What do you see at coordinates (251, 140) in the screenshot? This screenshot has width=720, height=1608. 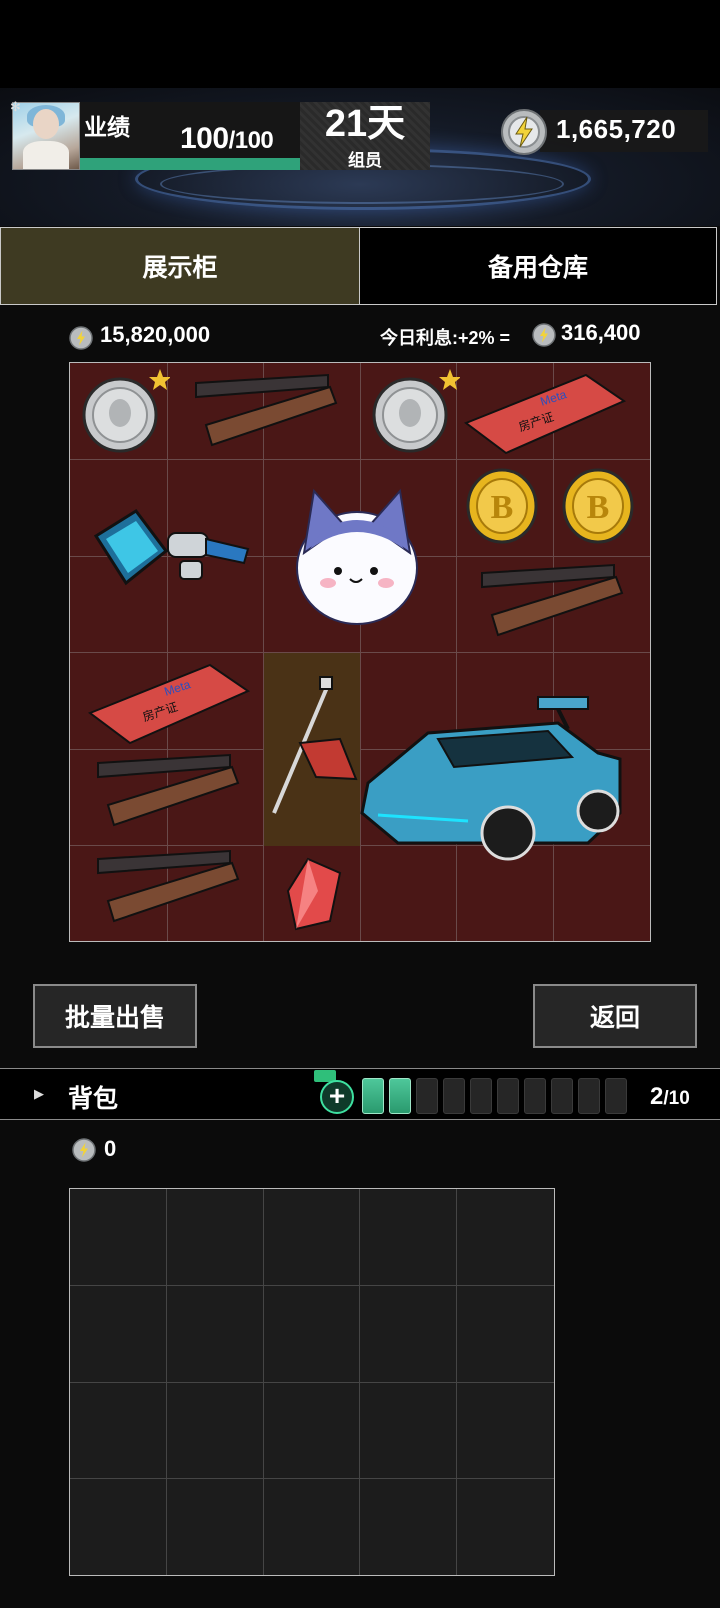 I see `performance-max: /100` at bounding box center [251, 140].